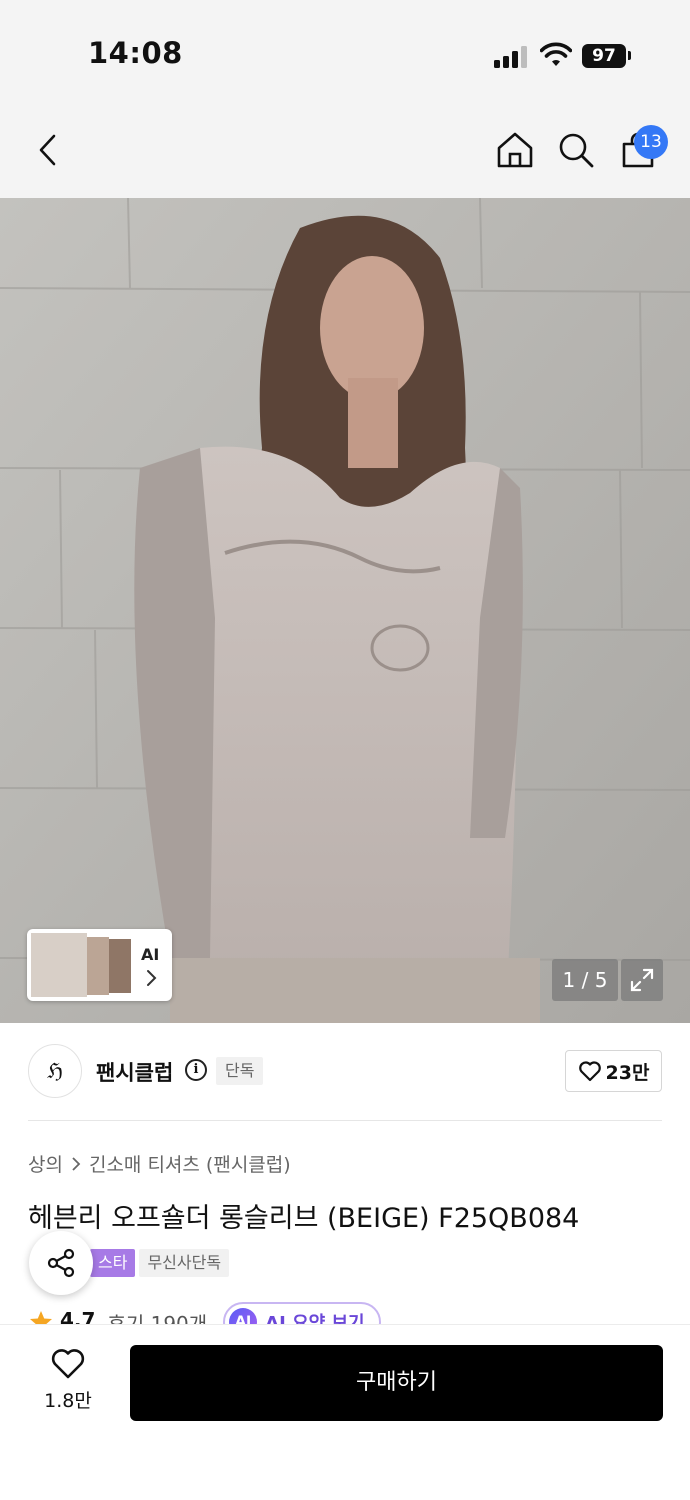  I want to click on battery-indicator: 97, so click(604, 56).